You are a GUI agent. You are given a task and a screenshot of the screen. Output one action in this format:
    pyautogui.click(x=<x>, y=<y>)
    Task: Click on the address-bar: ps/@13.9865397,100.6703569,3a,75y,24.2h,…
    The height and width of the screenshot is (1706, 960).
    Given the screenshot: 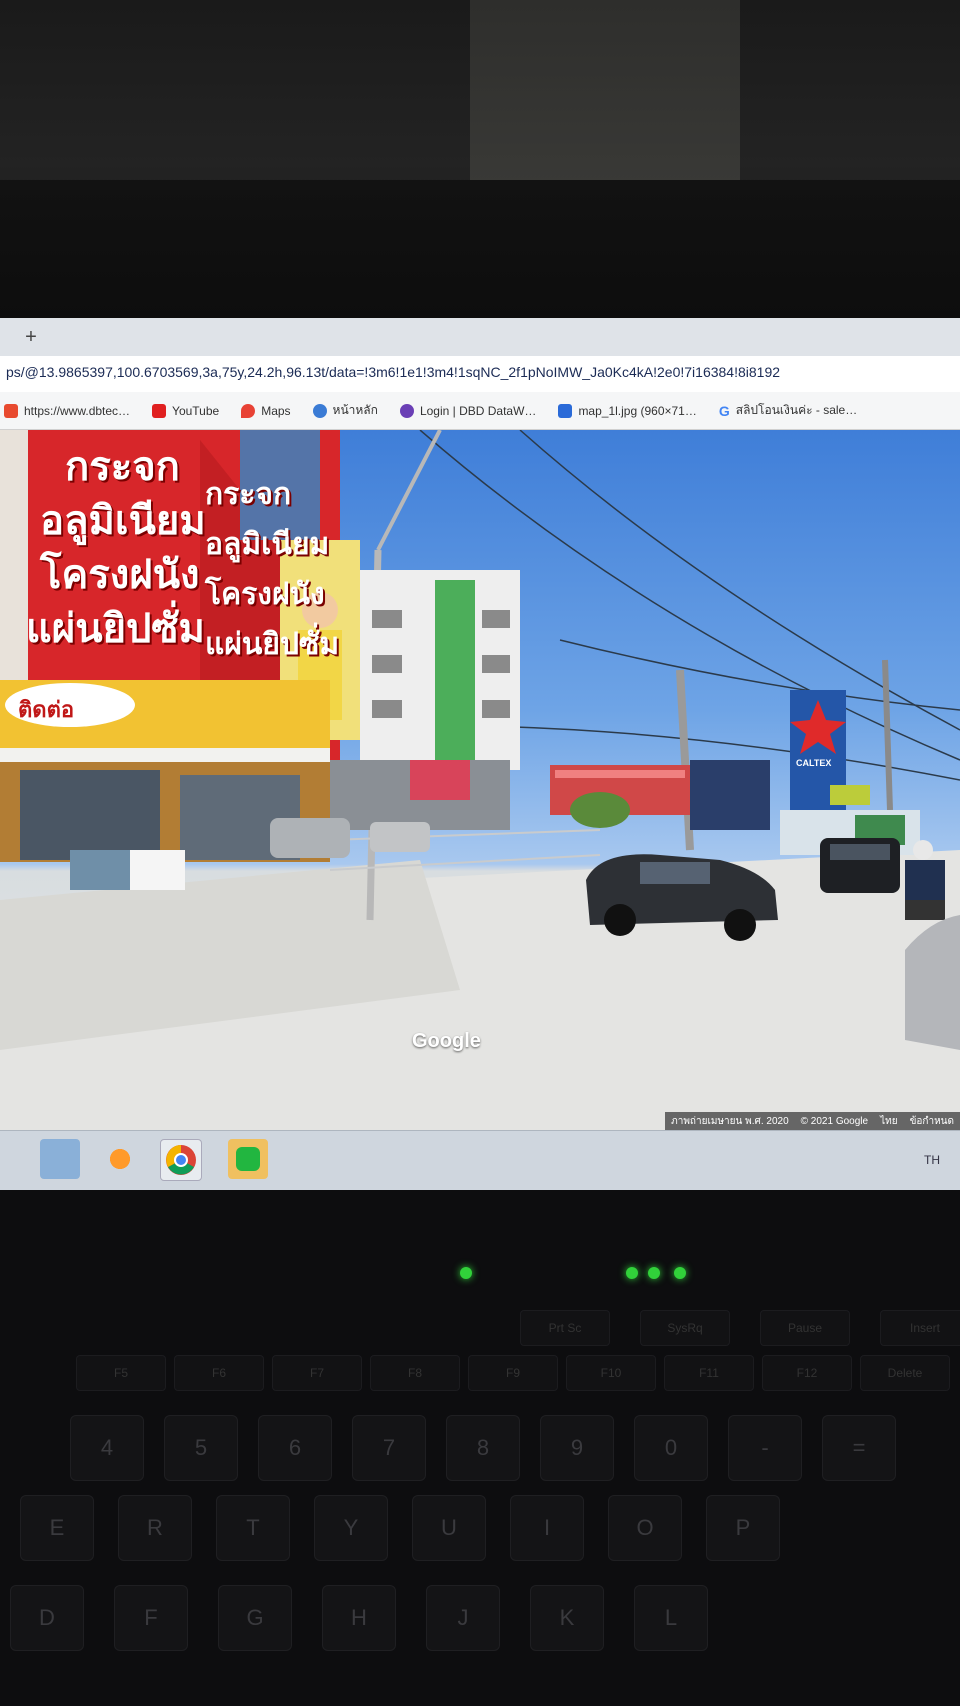 What is the action you would take?
    pyautogui.click(x=480, y=374)
    